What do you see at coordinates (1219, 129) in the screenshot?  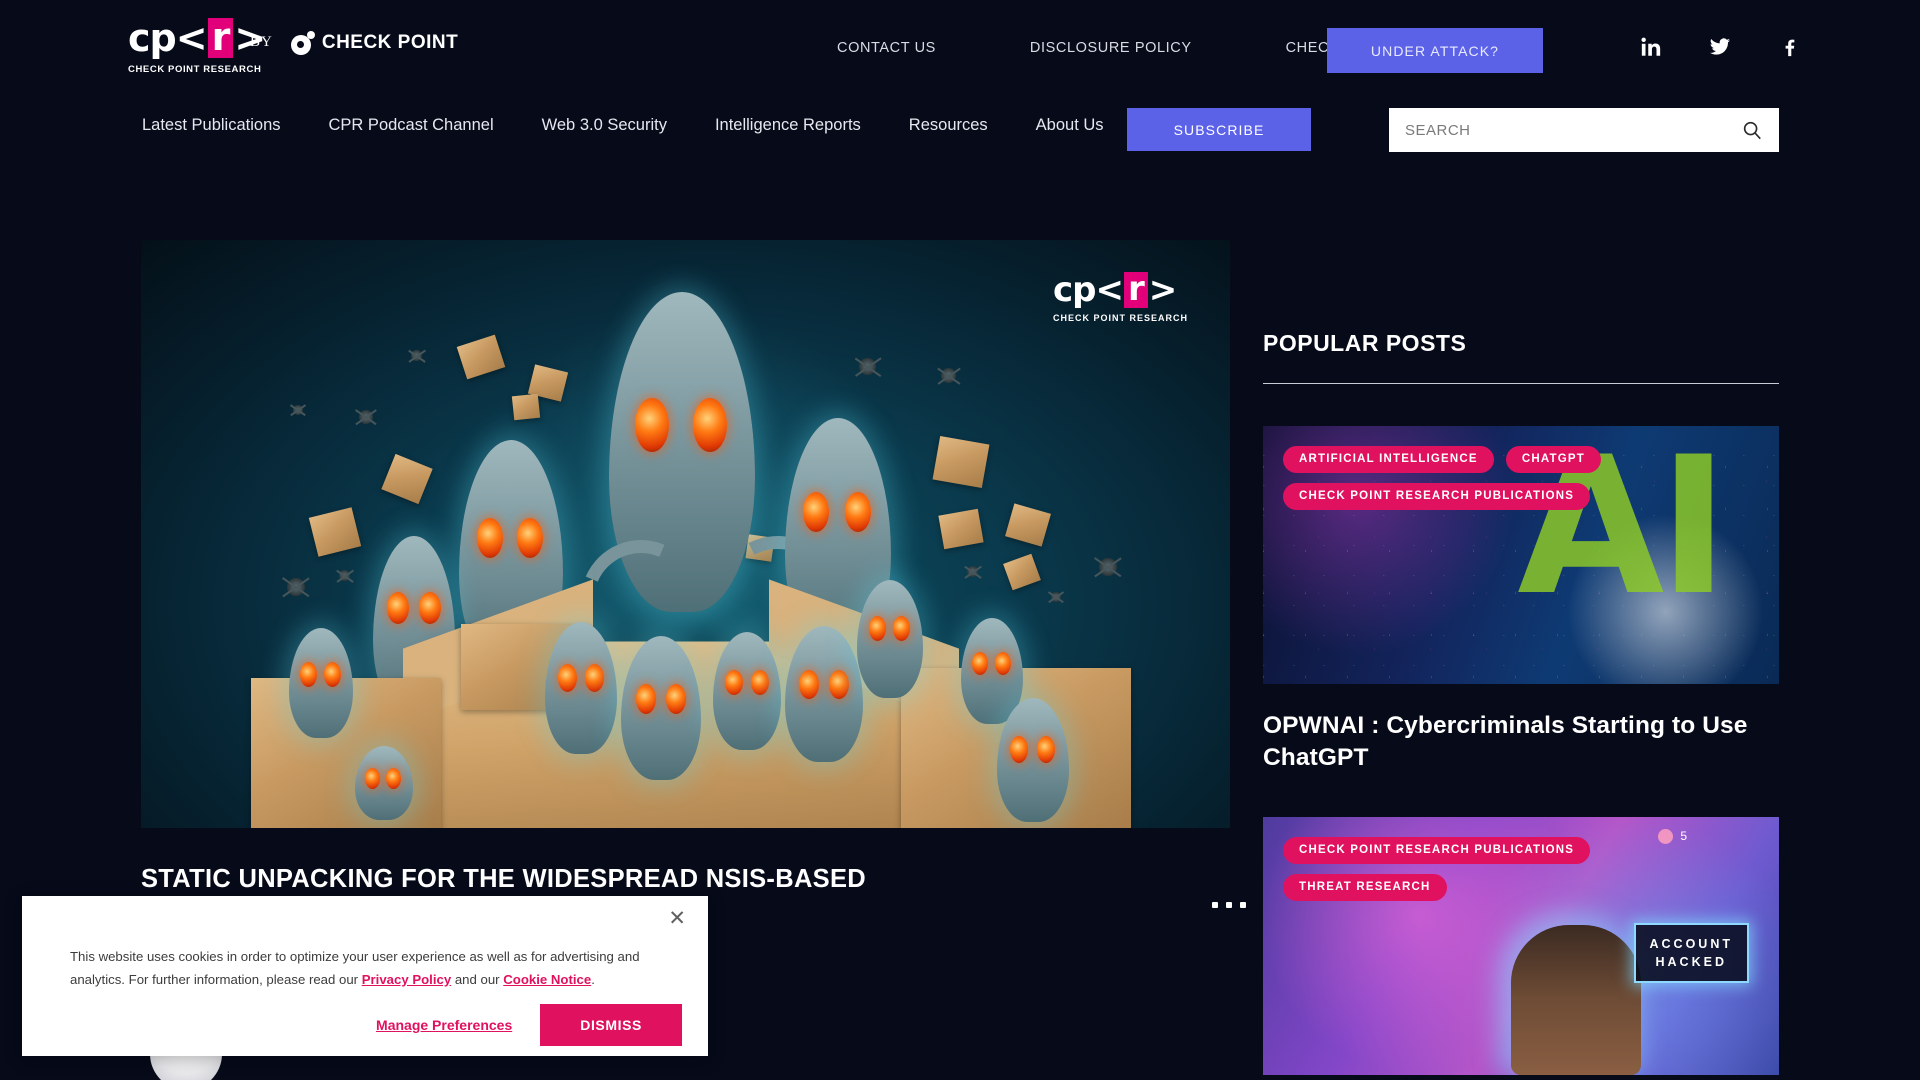 I see `subscribe-button: SUBSCRIBE` at bounding box center [1219, 129].